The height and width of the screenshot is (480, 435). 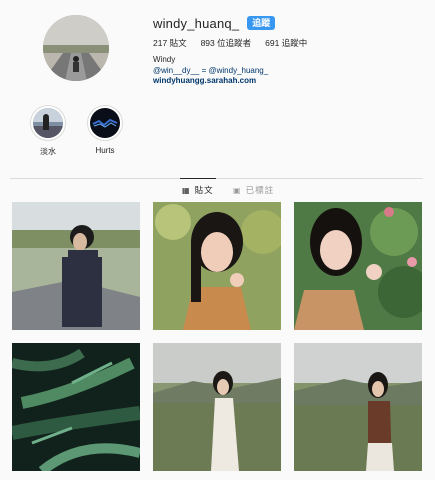 I want to click on profile-avatar, so click(x=76, y=48).